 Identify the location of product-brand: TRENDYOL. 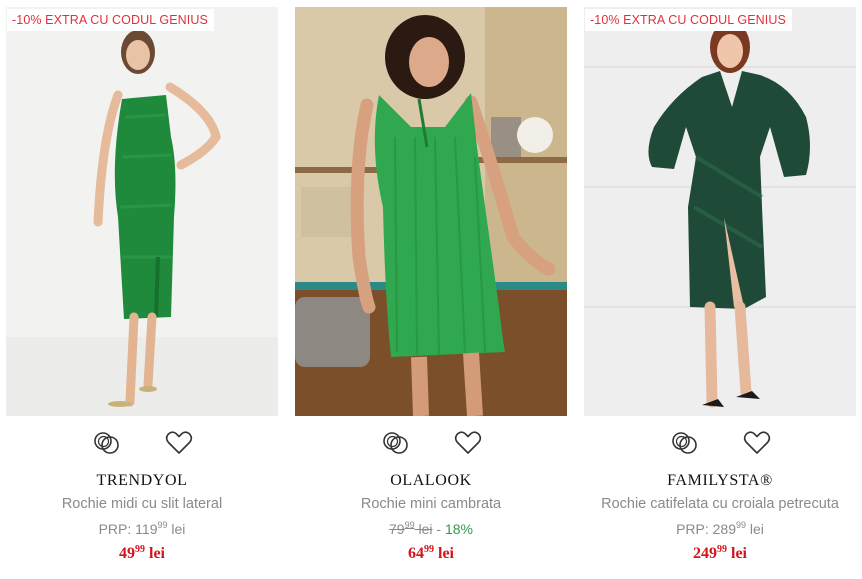
(142, 481).